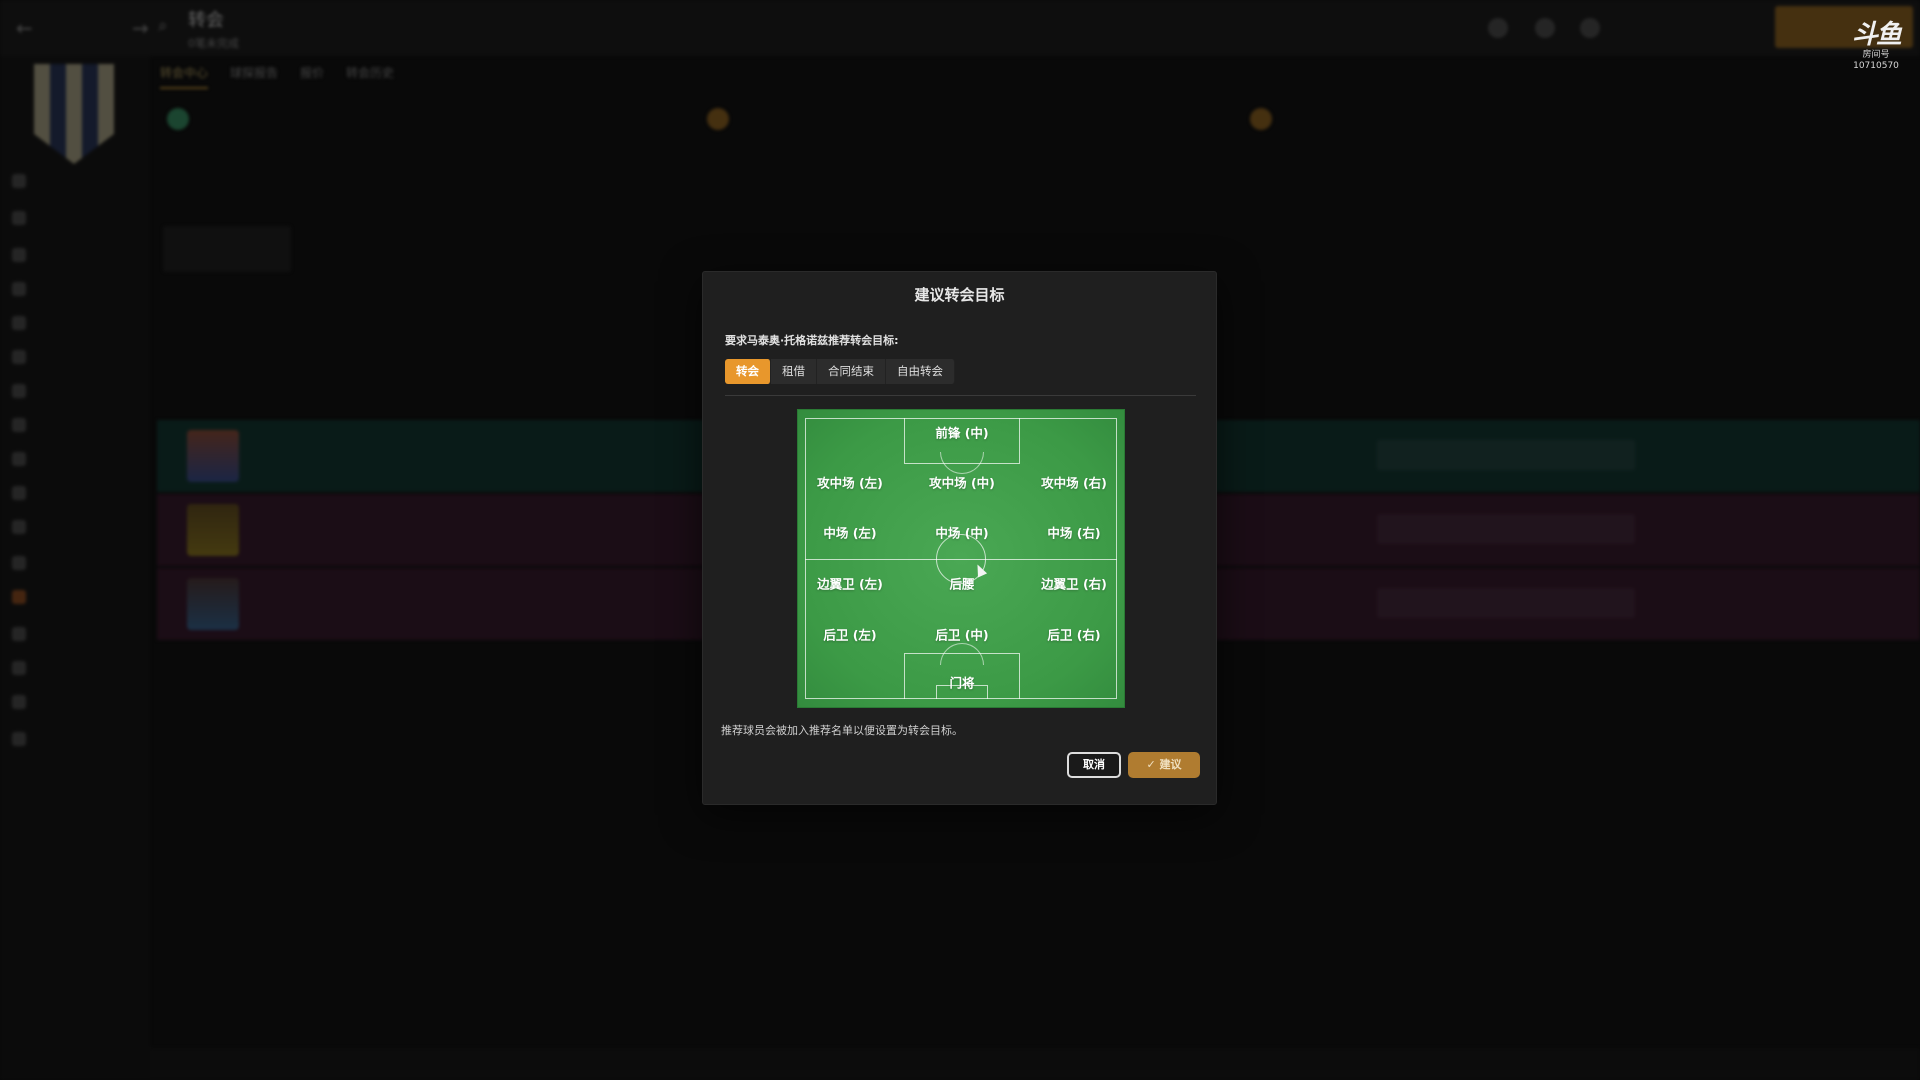  Describe the element at coordinates (849, 532) in the screenshot. I see `position-m-l: 中场 (左)` at that location.